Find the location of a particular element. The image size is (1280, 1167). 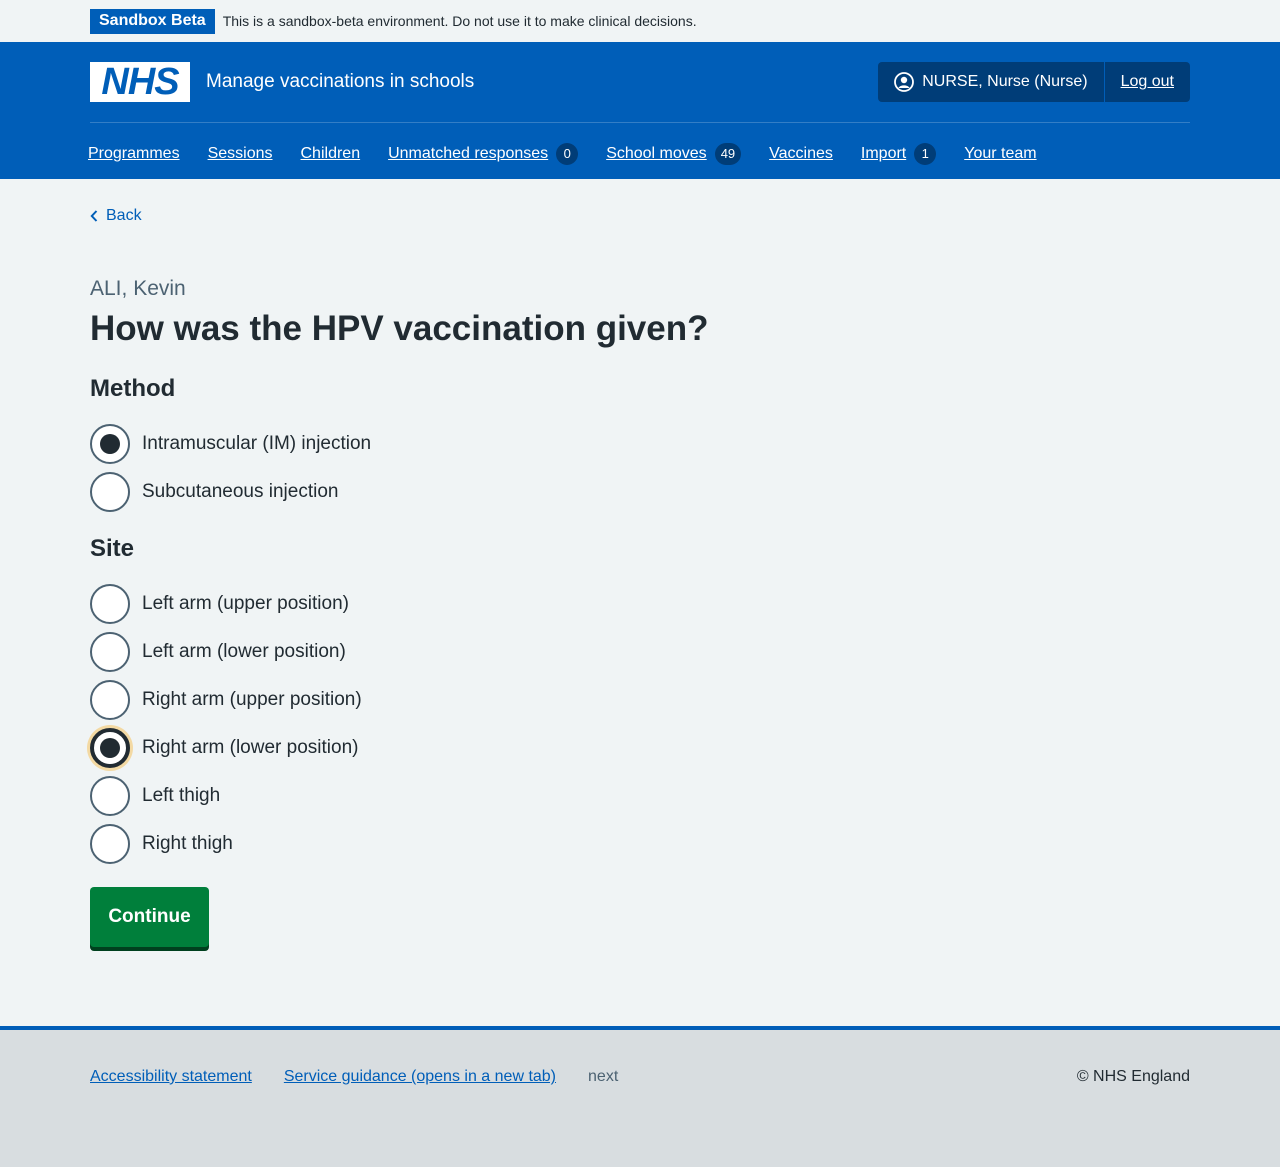

footer-version: next is located at coordinates (603, 1076).